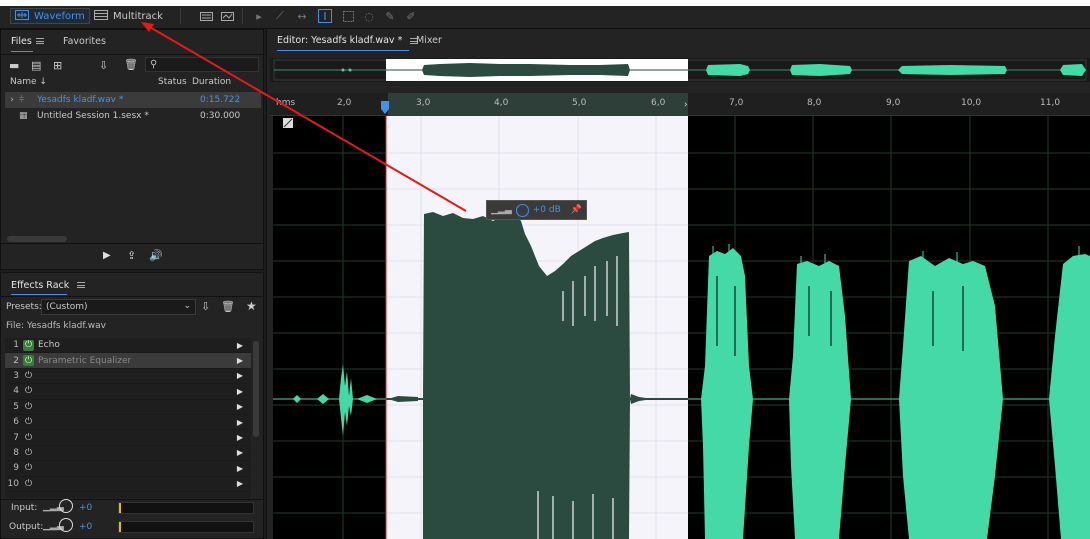 Image resolution: width=1090 pixels, height=539 pixels. Describe the element at coordinates (66, 525) in the screenshot. I see `output-gain-knob` at that location.